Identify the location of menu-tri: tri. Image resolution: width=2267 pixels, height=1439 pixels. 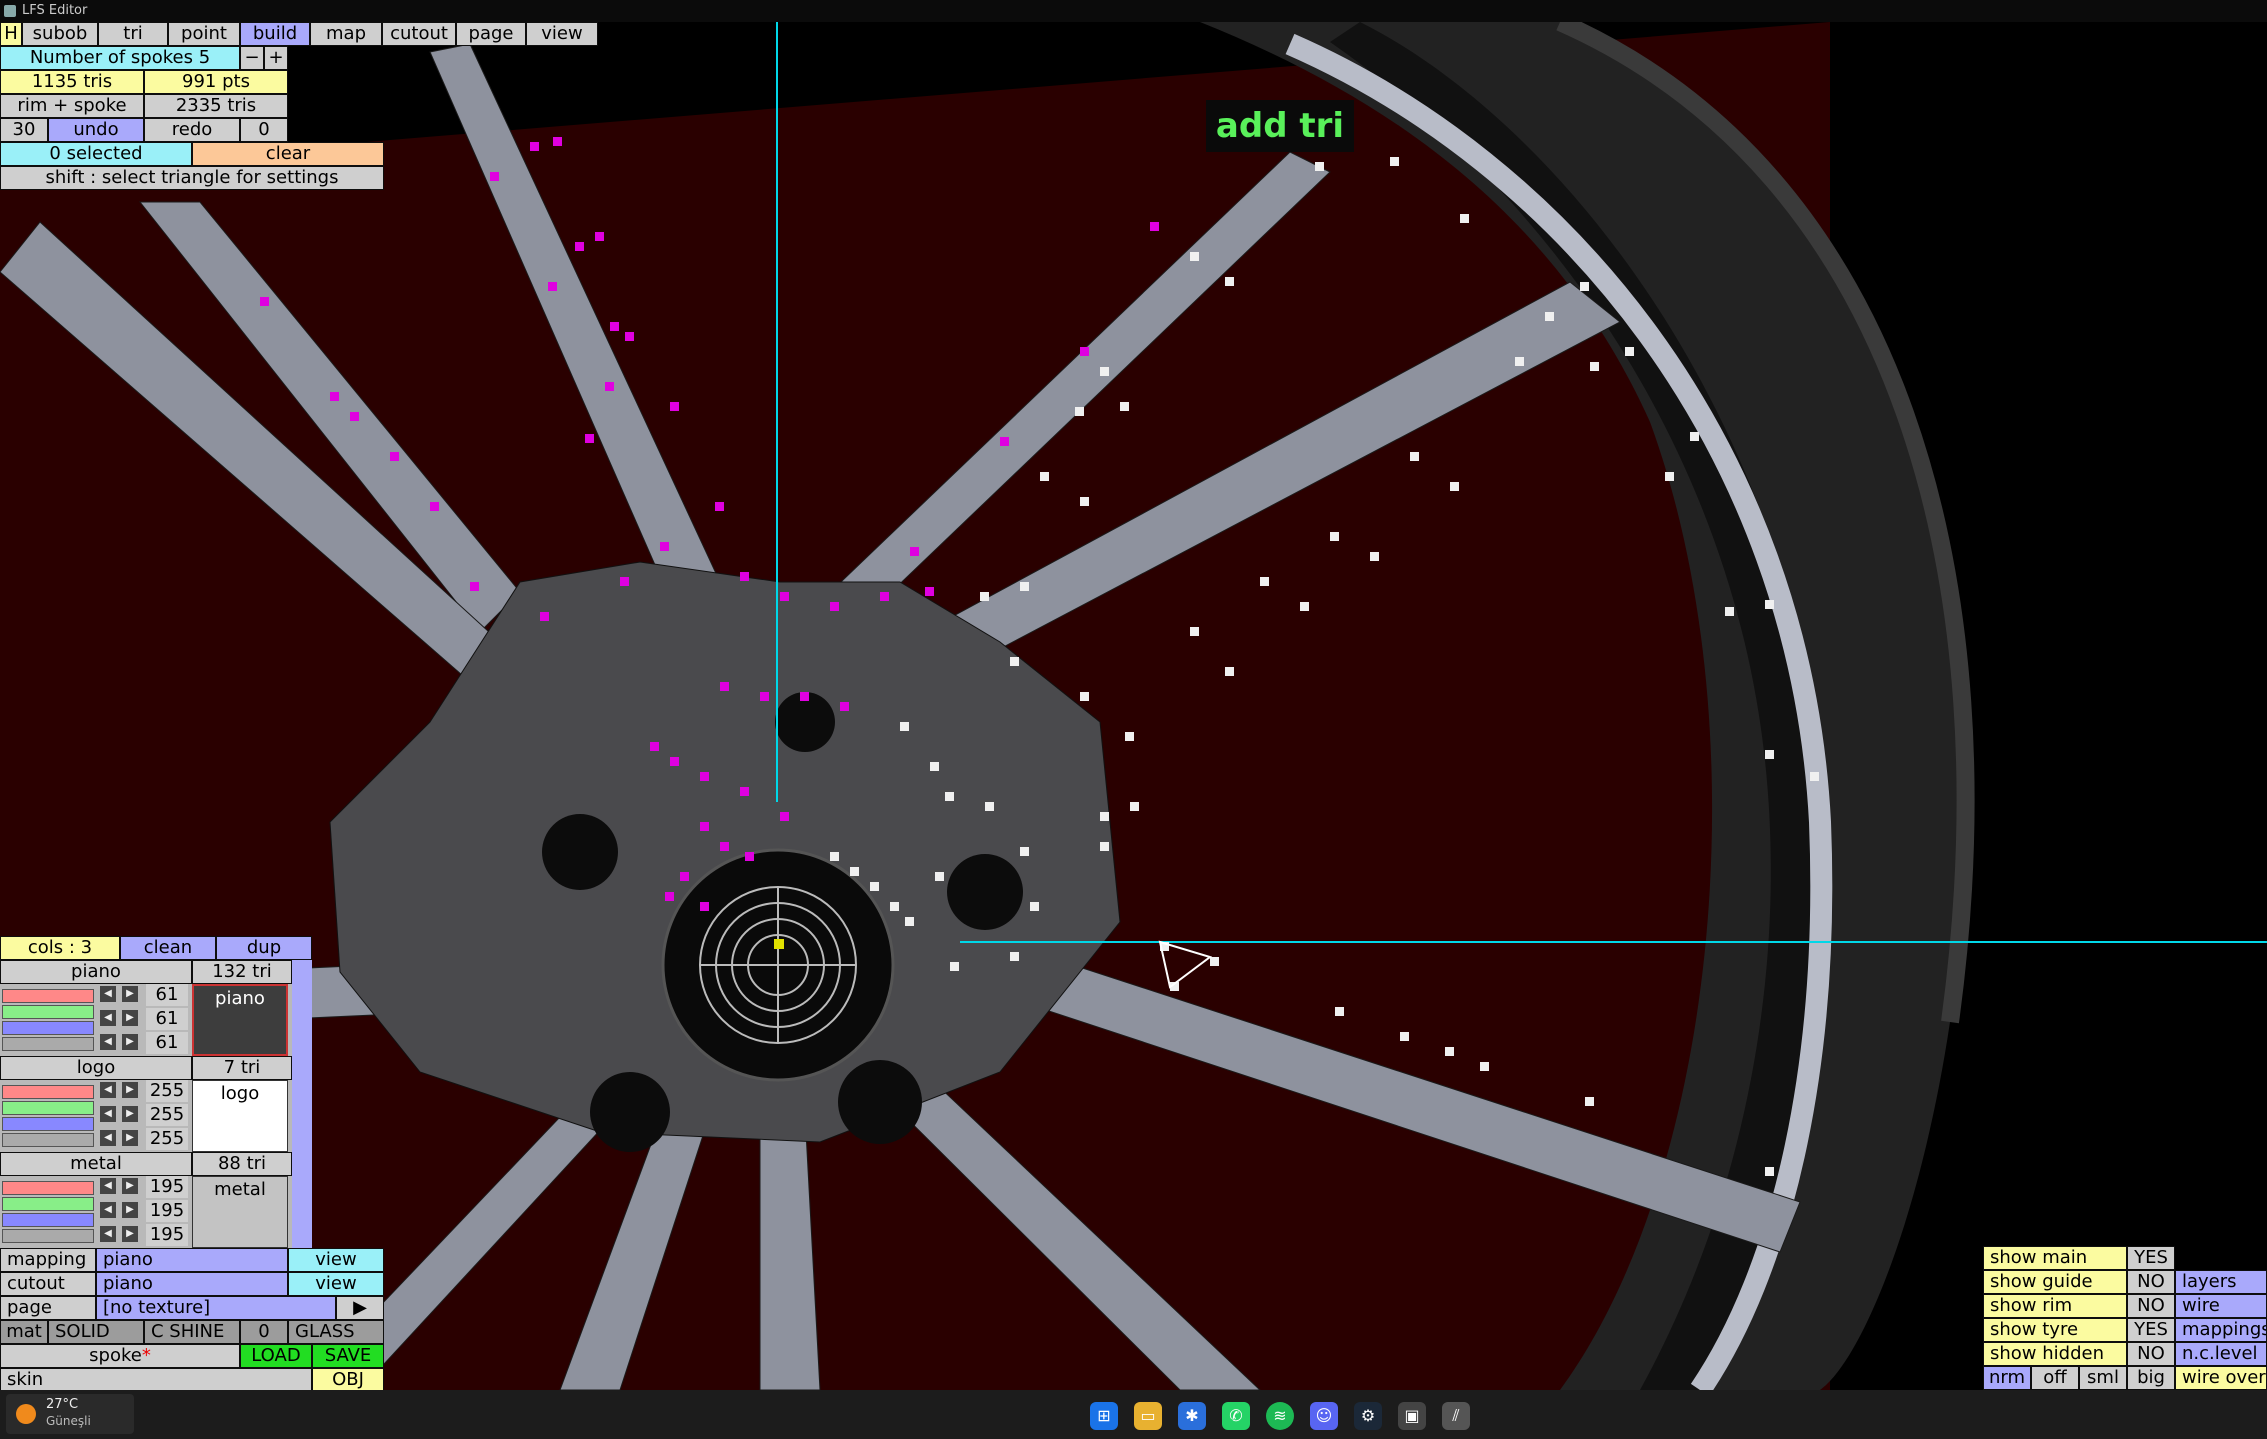
(133, 34).